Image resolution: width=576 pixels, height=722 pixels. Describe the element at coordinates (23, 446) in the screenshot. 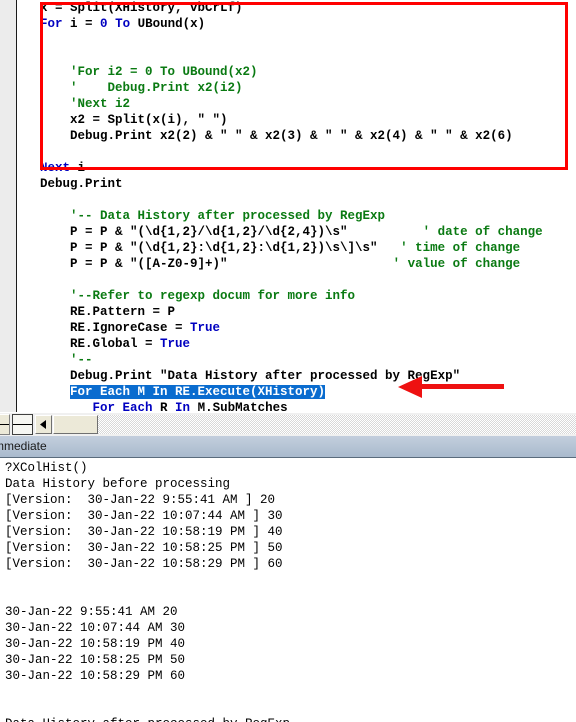

I see `immediate-window-title: mmediate` at that location.